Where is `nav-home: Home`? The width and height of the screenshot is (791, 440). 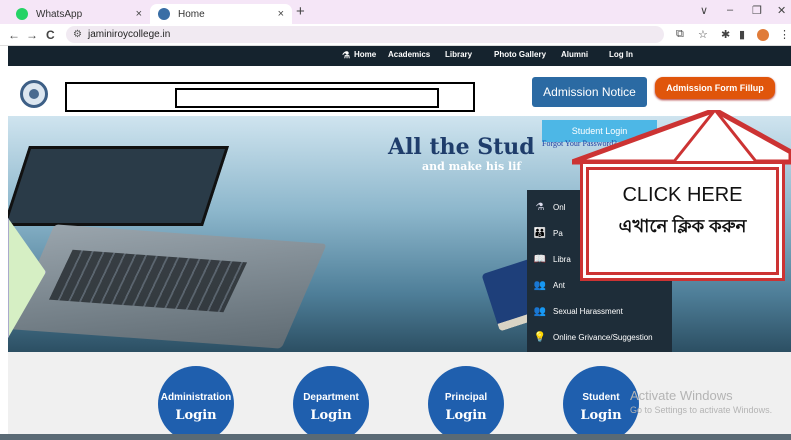 nav-home: Home is located at coordinates (365, 54).